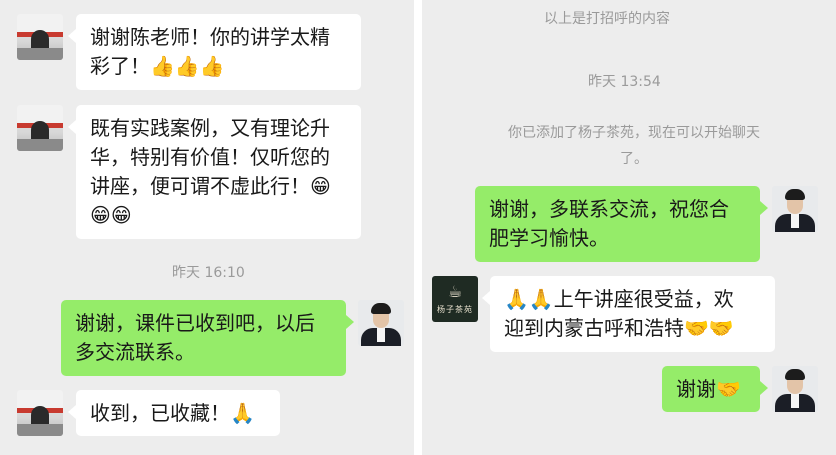 This screenshot has width=836, height=455. Describe the element at coordinates (195, 323) in the screenshot. I see `message-line: 谢谢，课件已收到吧，以后` at that location.